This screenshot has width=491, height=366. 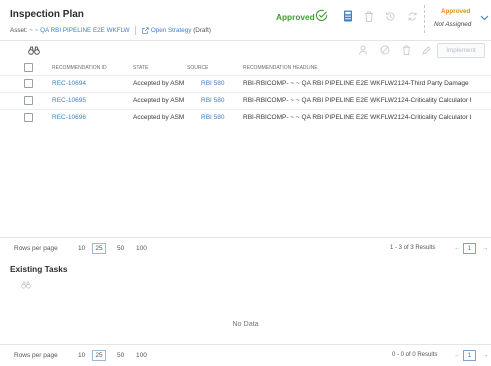 What do you see at coordinates (390, 16) in the screenshot?
I see `history-icon` at bounding box center [390, 16].